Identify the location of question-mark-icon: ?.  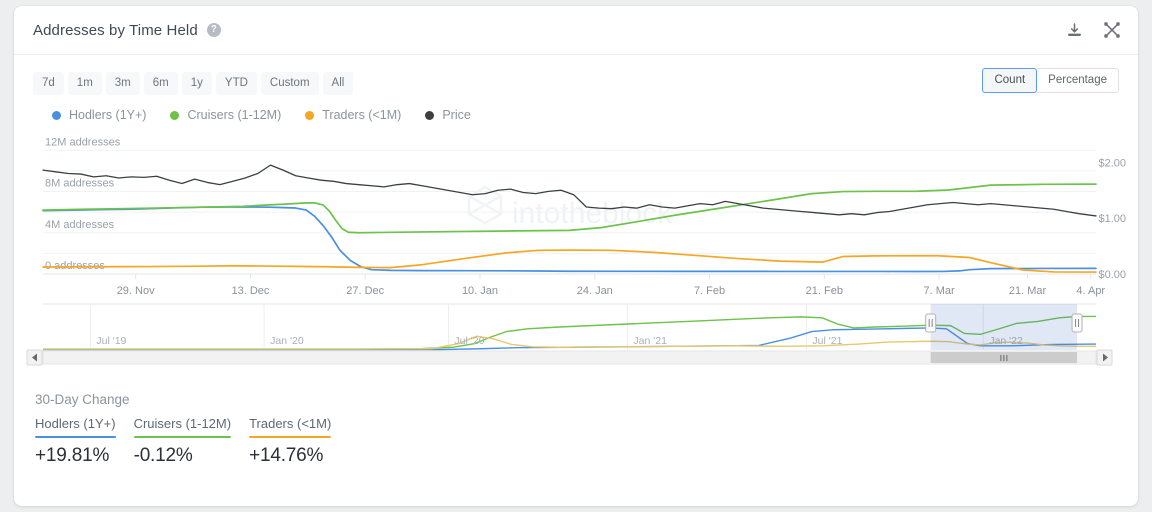
(213, 29).